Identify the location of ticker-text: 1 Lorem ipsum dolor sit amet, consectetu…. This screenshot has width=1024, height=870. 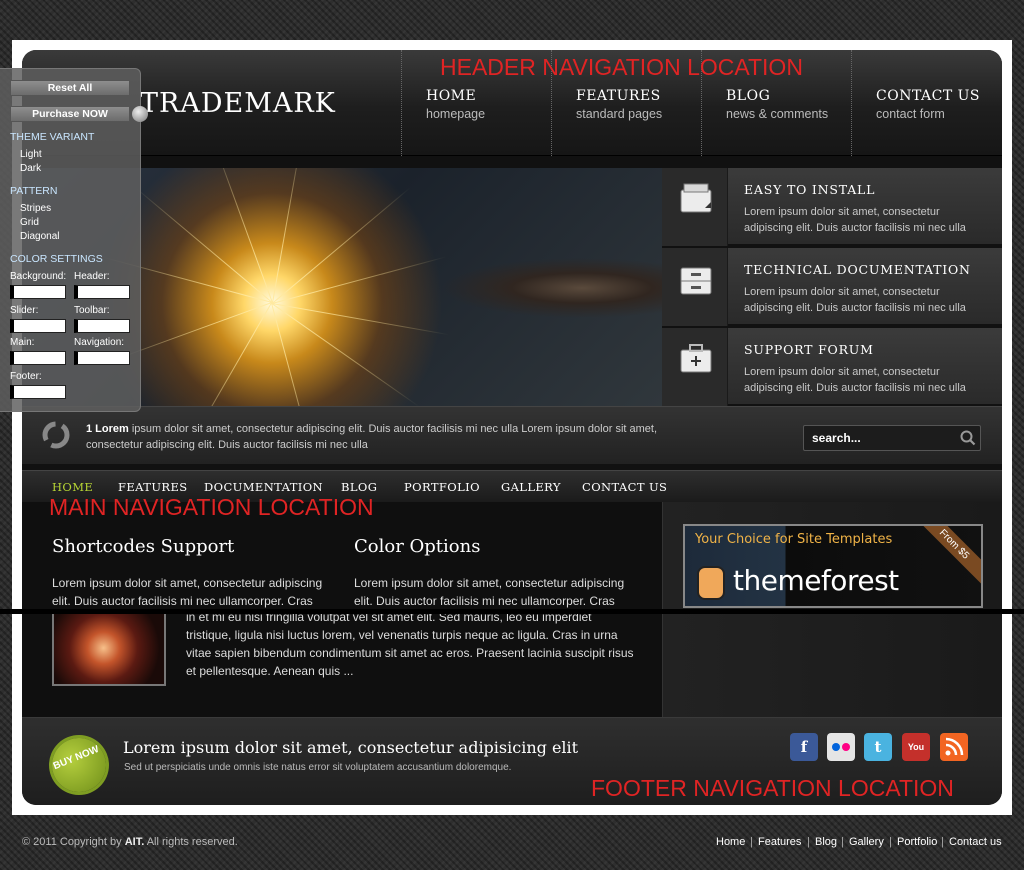
(376, 437).